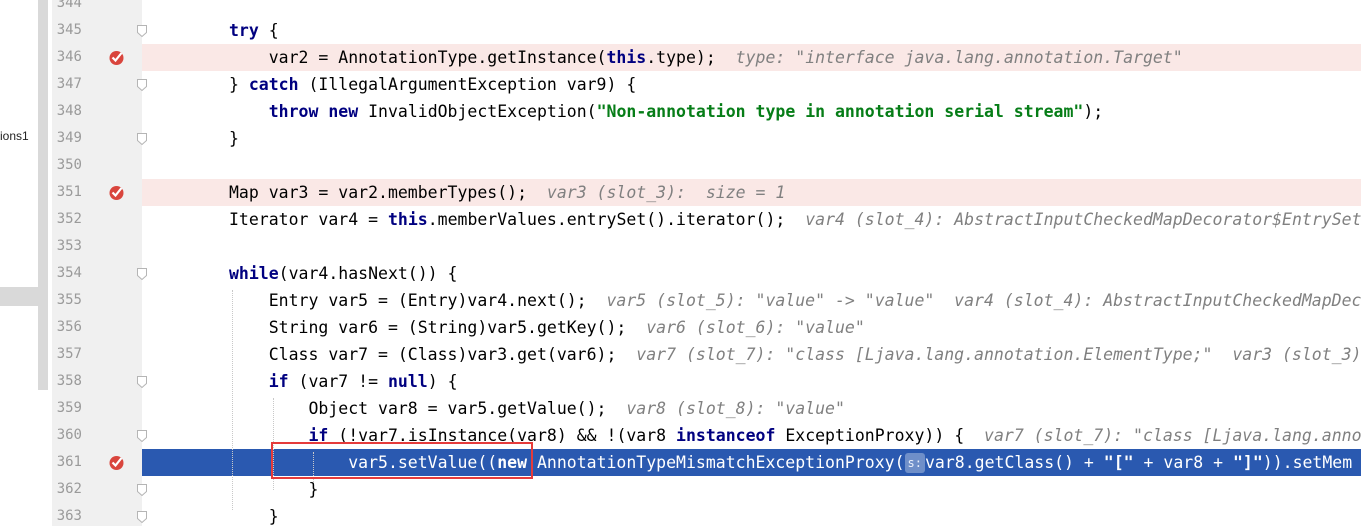  I want to click on code-token: ) {, so click(443, 381).